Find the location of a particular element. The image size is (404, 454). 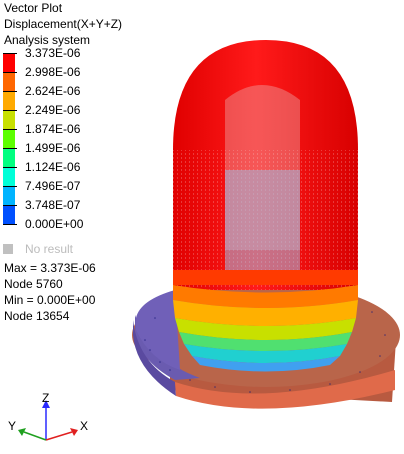

legend-label-9: 3.748E-07 is located at coordinates (53, 205).